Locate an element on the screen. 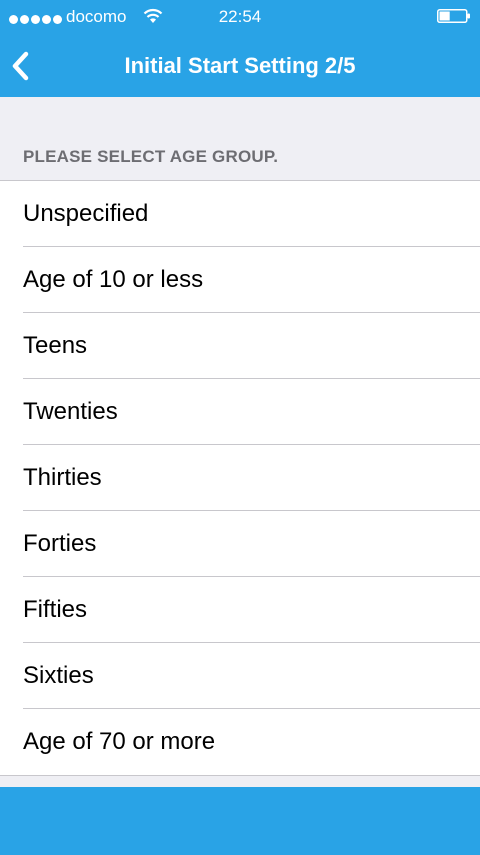  list-item-label: Twenties is located at coordinates (70, 411).